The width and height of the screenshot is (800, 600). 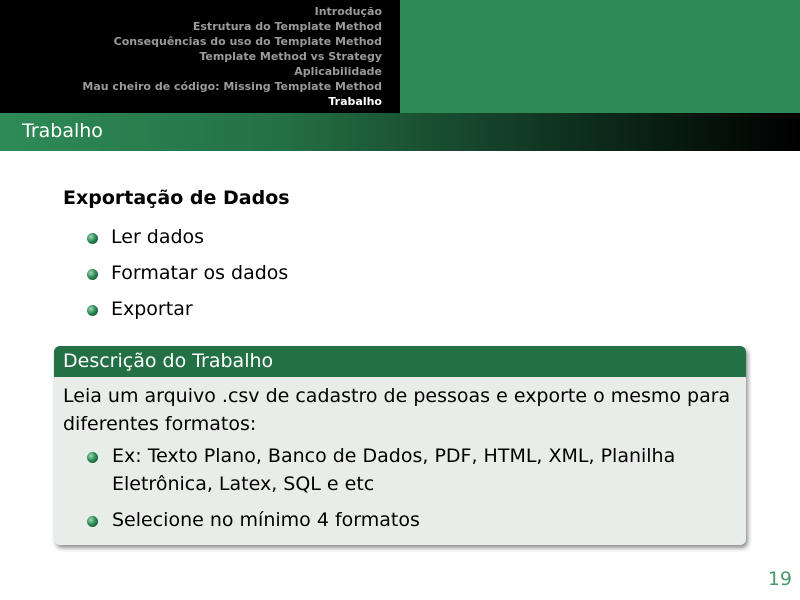 What do you see at coordinates (191, 56) in the screenshot?
I see `nav-item-template-vs-strategy: Template Method vs Strategy` at bounding box center [191, 56].